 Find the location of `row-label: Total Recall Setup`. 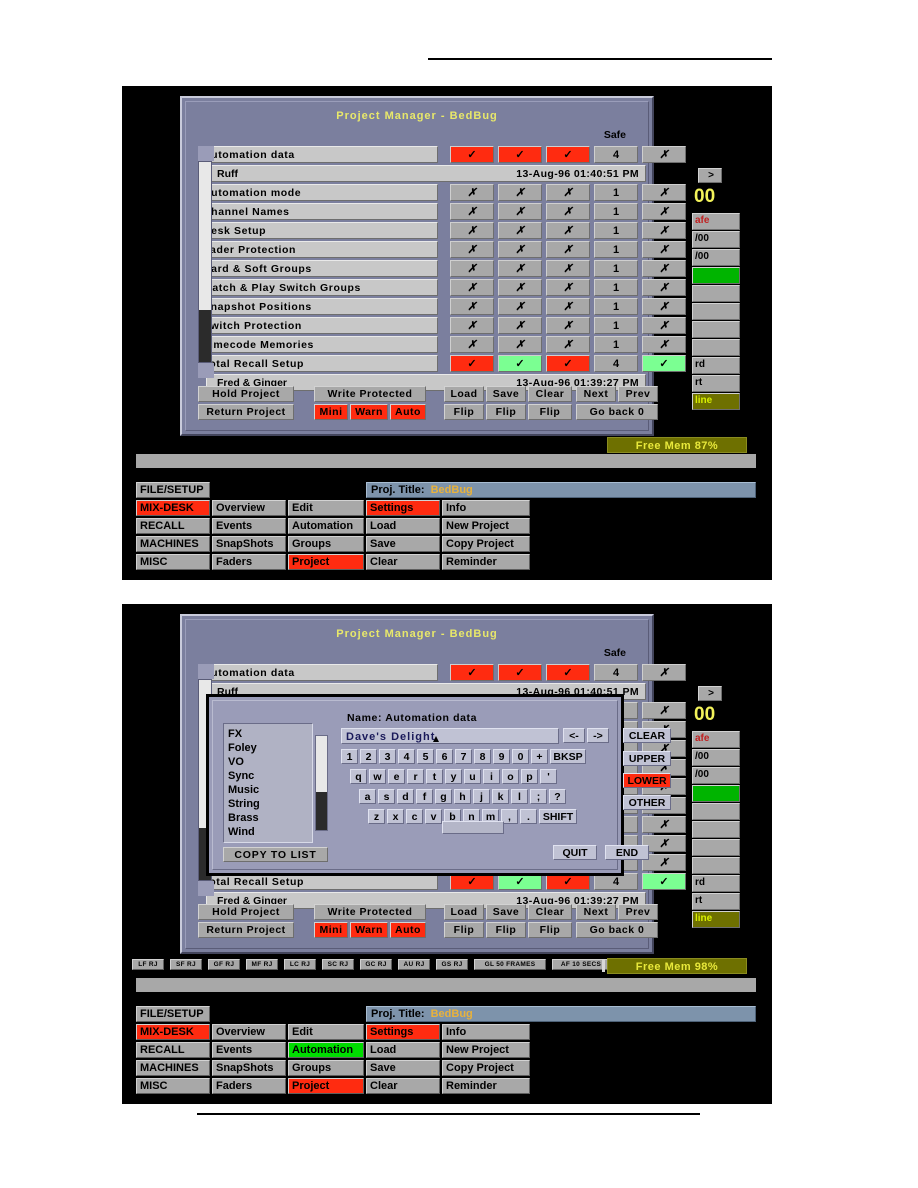

row-label: Total Recall Setup is located at coordinates (318, 363).